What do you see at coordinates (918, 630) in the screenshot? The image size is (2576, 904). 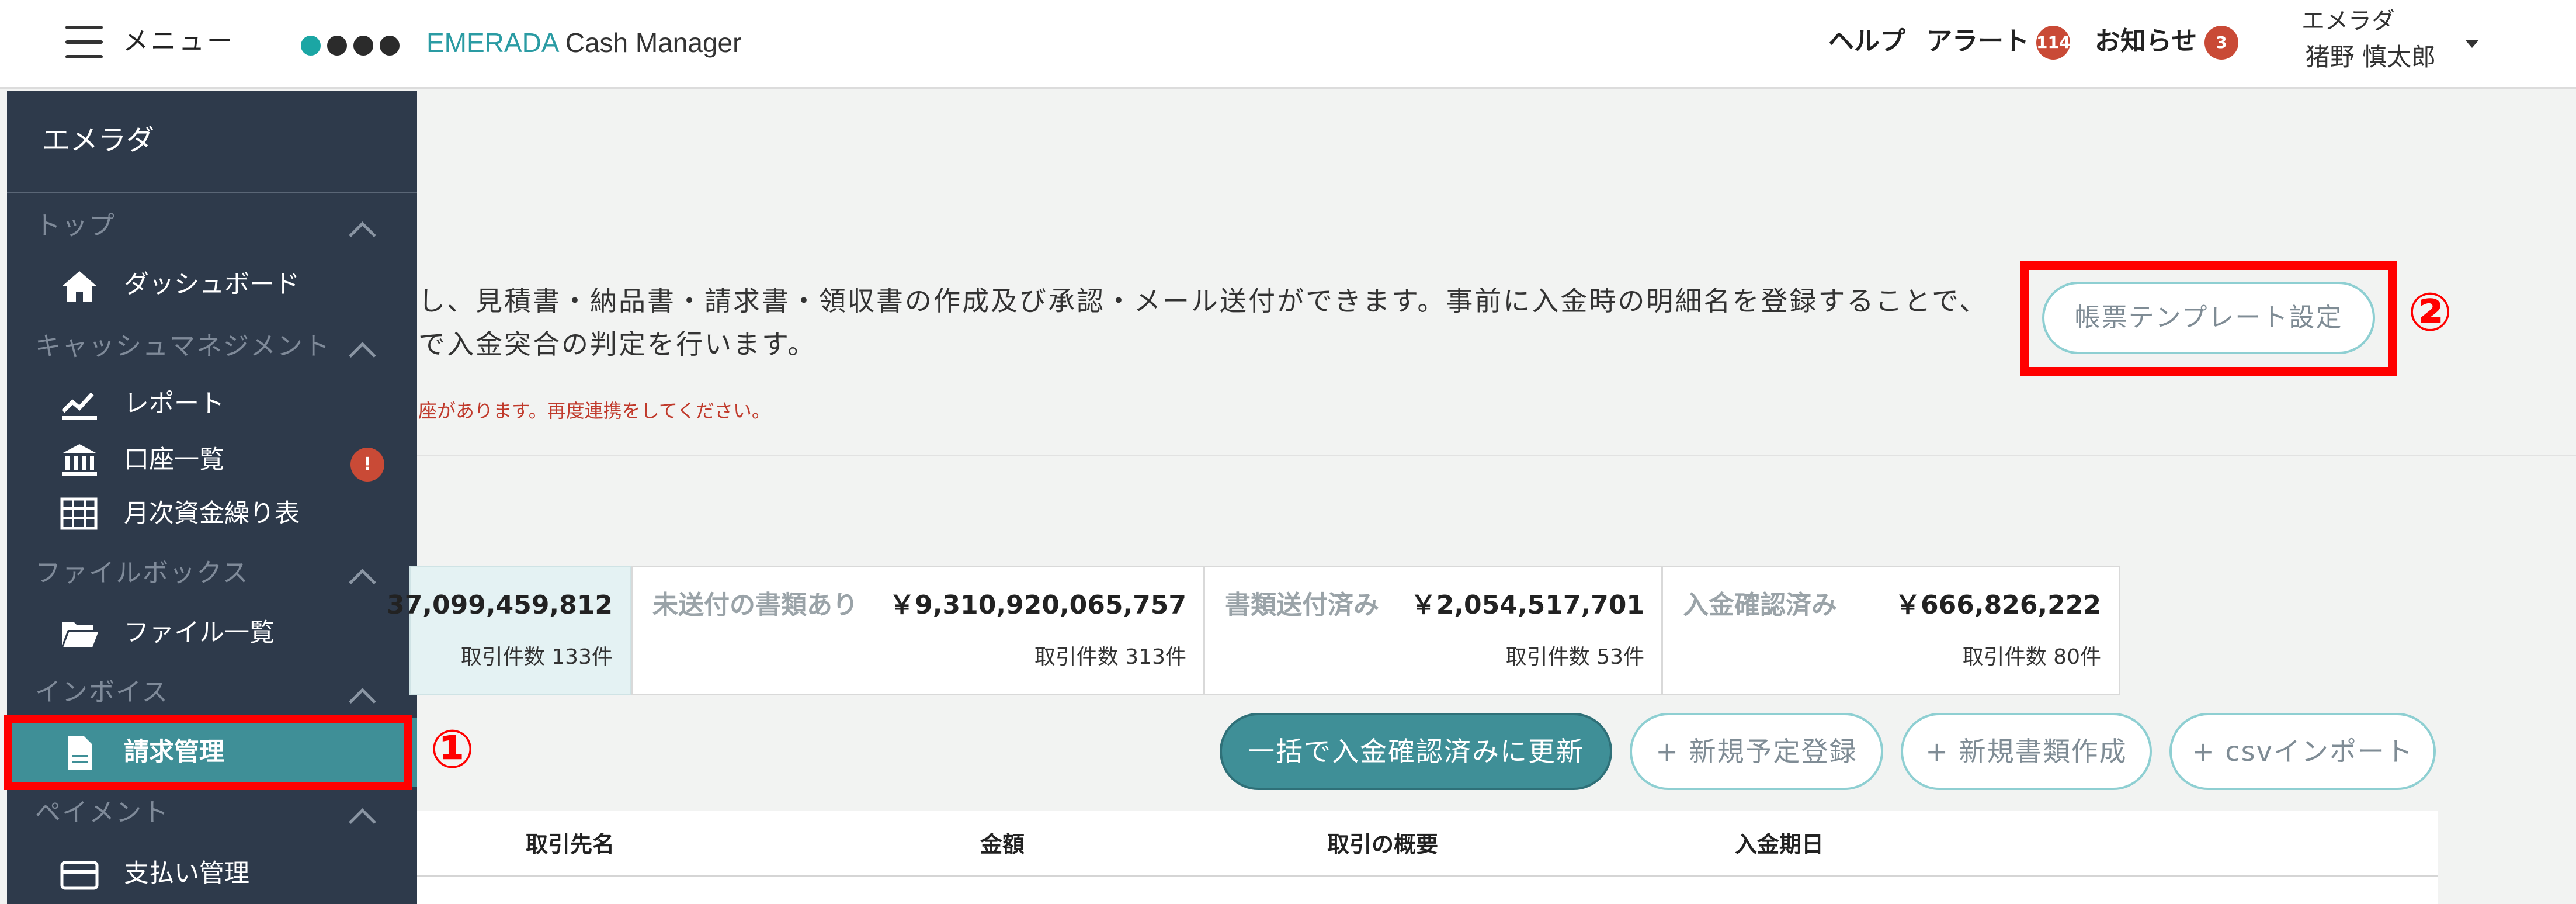 I see `tab-unsent: 未送付の書類あり ￥9,310,920,065,757 取引件数 313件` at bounding box center [918, 630].